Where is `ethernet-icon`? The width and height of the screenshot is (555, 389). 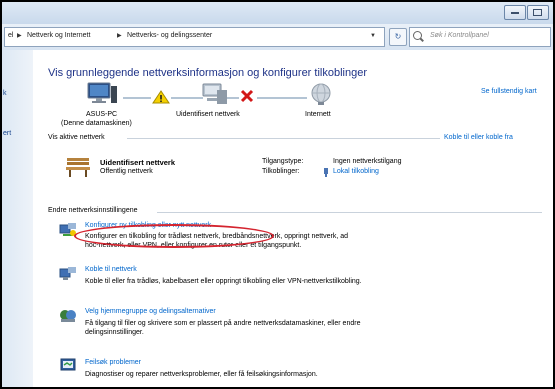 ethernet-icon is located at coordinates (326, 172).